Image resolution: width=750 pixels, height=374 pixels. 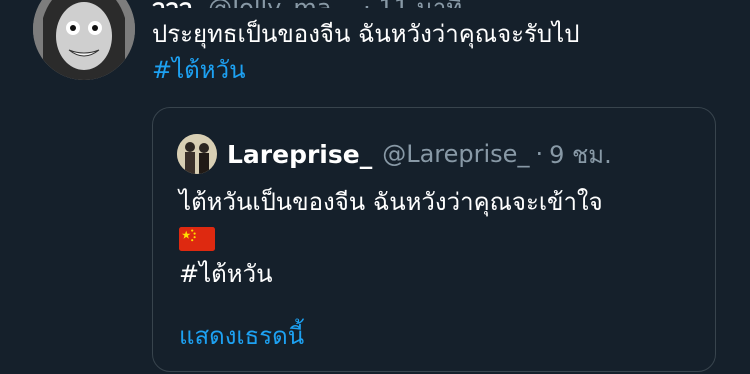 What do you see at coordinates (366, 34) in the screenshot?
I see `tweet-body: ประยุทธเป็นของจีน ฉันหวังว่าคุณจะรับไป` at bounding box center [366, 34].